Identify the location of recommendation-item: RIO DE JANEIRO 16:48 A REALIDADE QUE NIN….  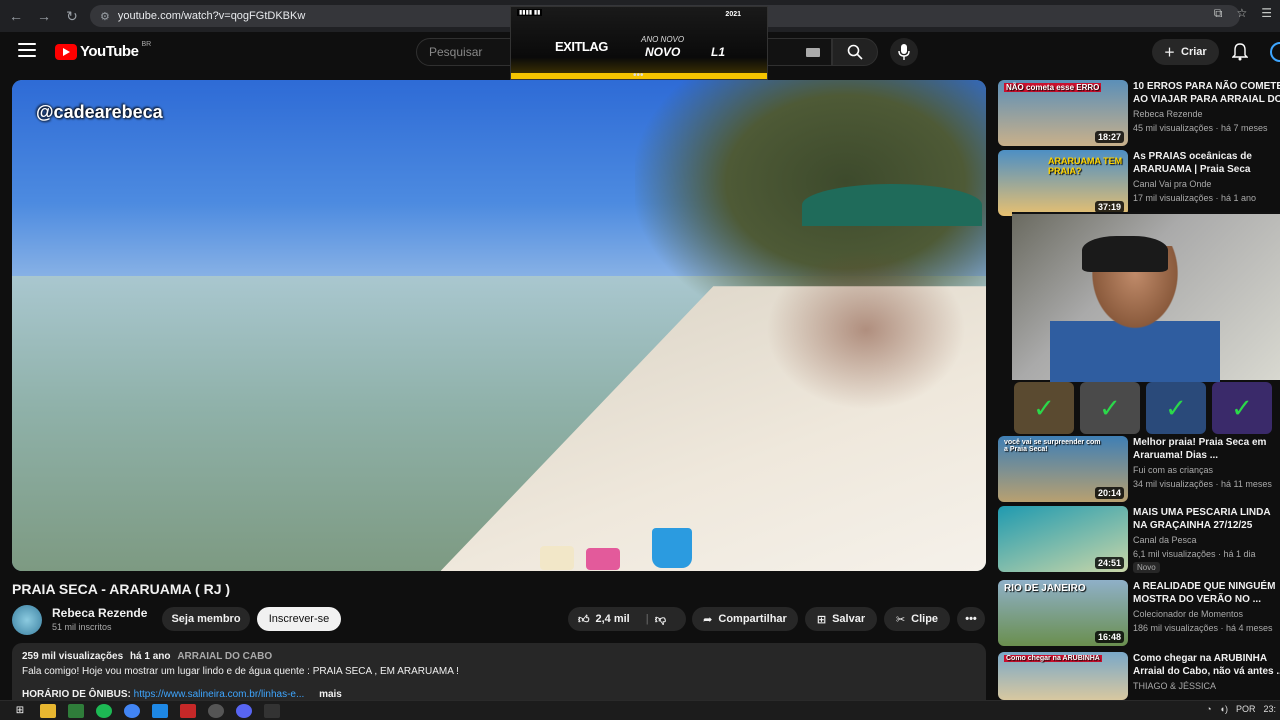
(1139, 613).